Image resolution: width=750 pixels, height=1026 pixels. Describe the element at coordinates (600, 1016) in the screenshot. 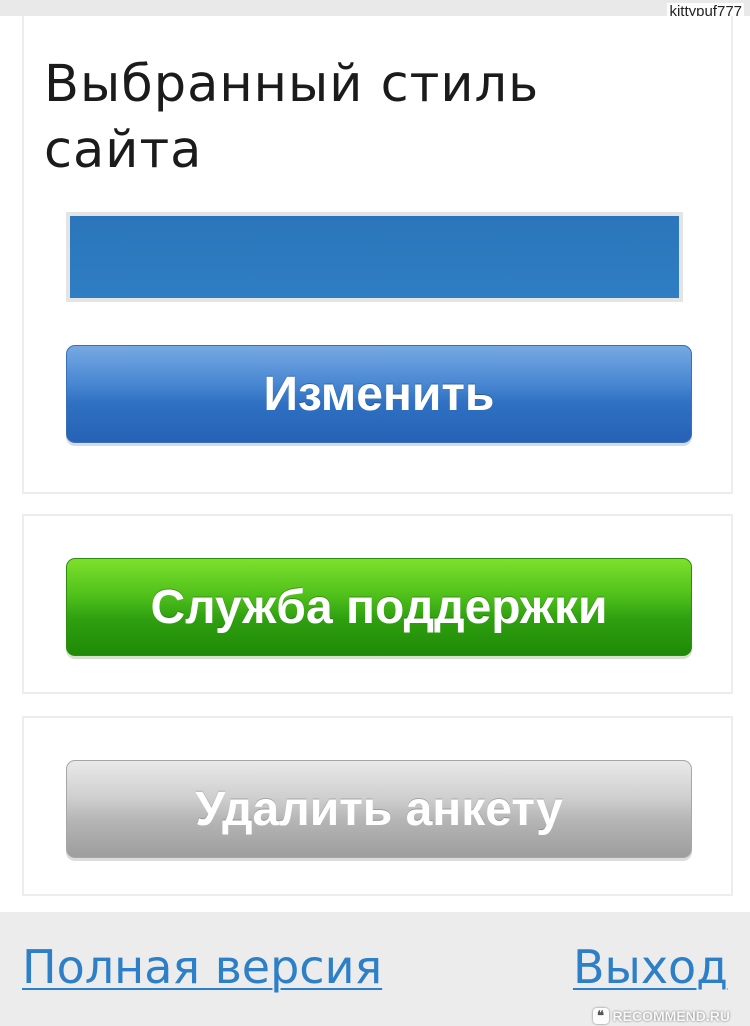

I see `quote-icon: ❝` at that location.